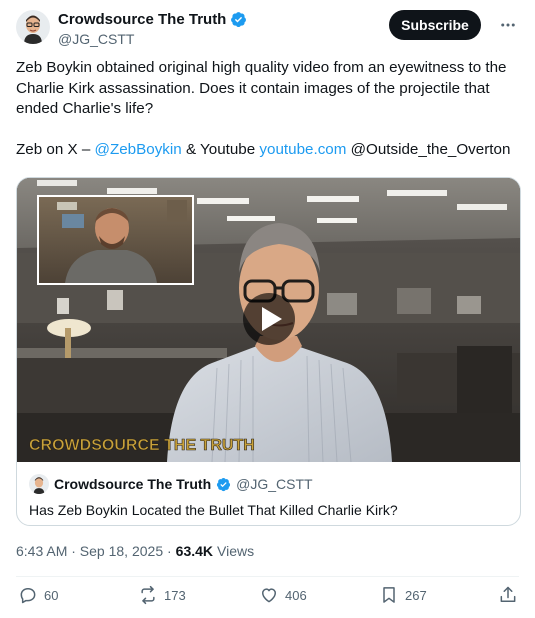  I want to click on quoted-author-avatar, so click(39, 484).